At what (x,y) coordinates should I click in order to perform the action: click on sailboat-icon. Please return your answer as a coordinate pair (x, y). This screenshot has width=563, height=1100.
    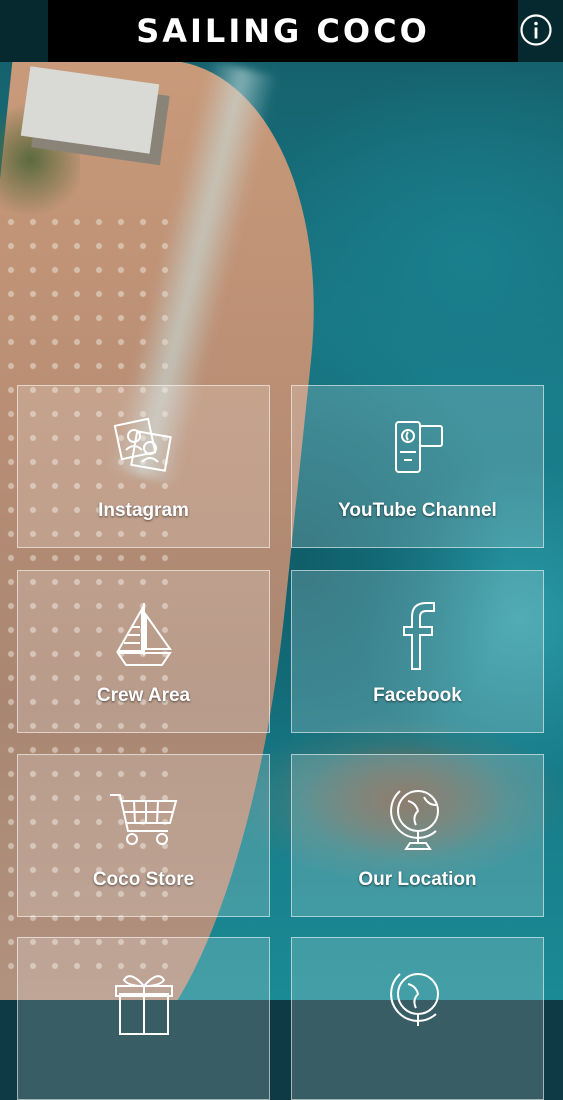
    Looking at the image, I should click on (143, 634).